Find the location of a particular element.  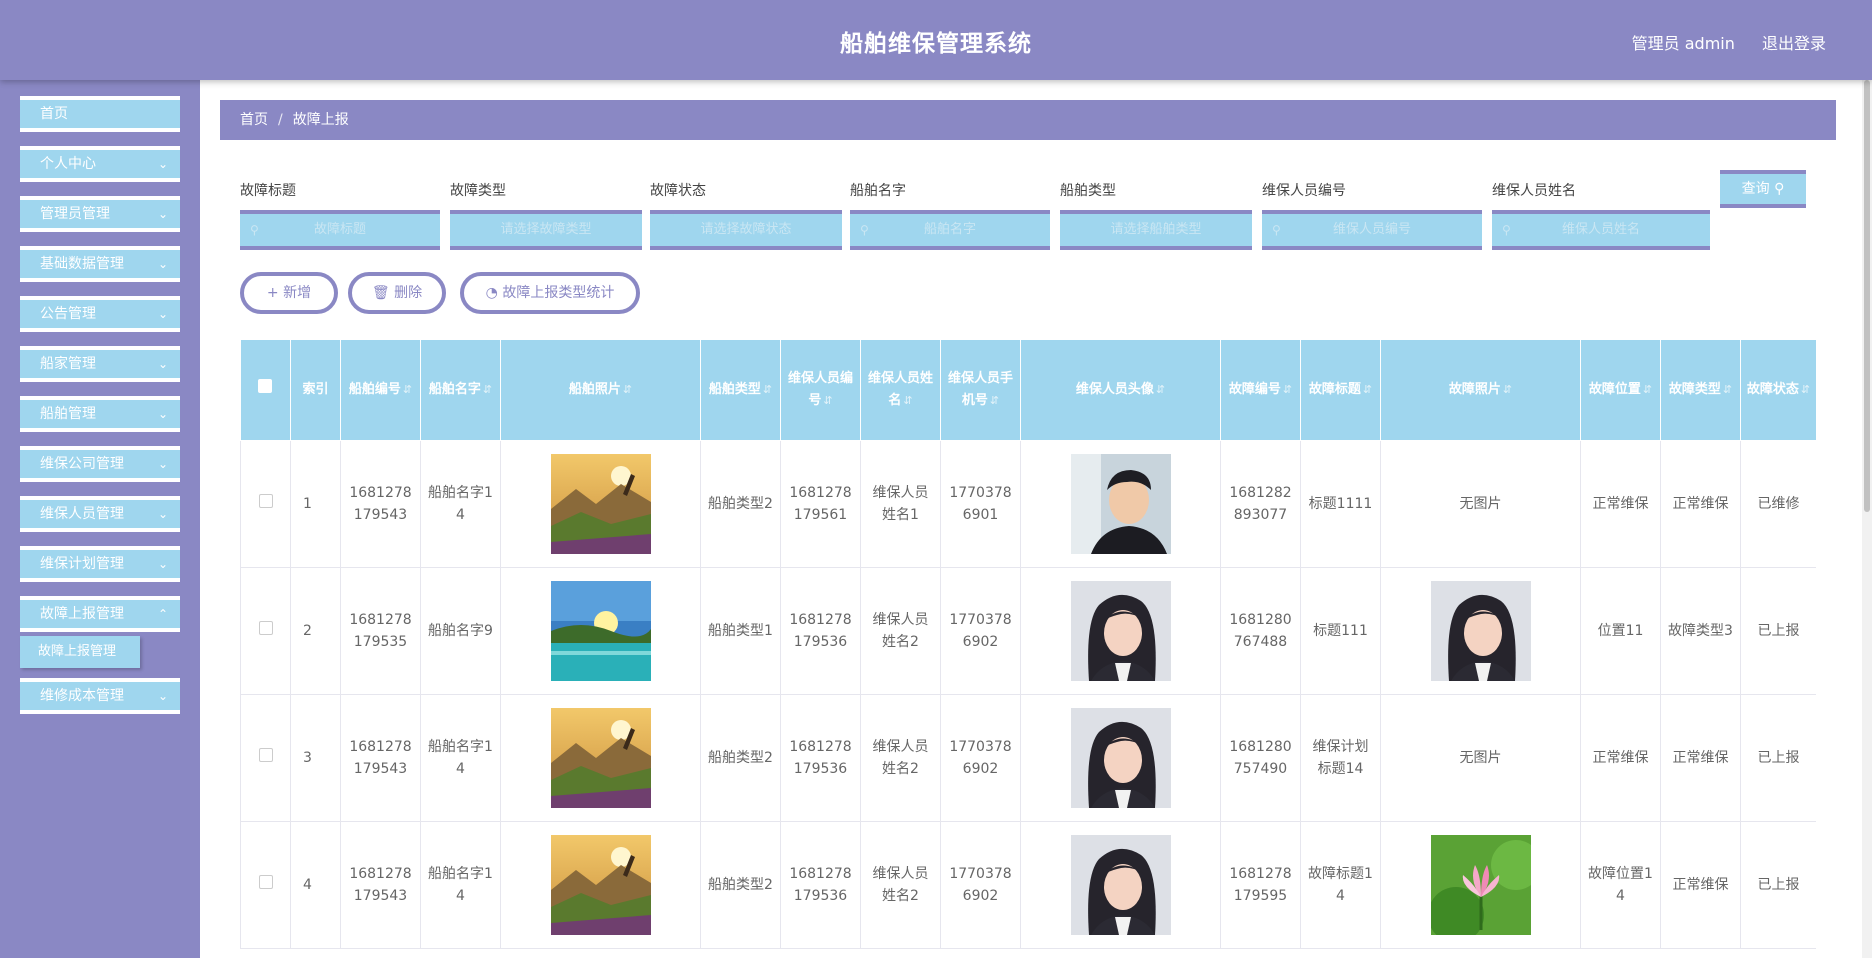

column-header: 维保人员手机号 ⇵ is located at coordinates (980, 390).